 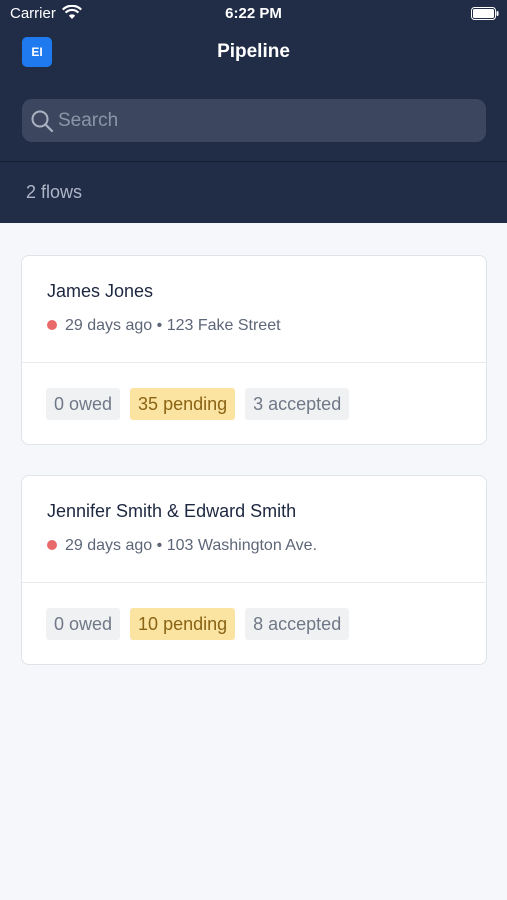 What do you see at coordinates (42, 121) in the screenshot?
I see `search-icon` at bounding box center [42, 121].